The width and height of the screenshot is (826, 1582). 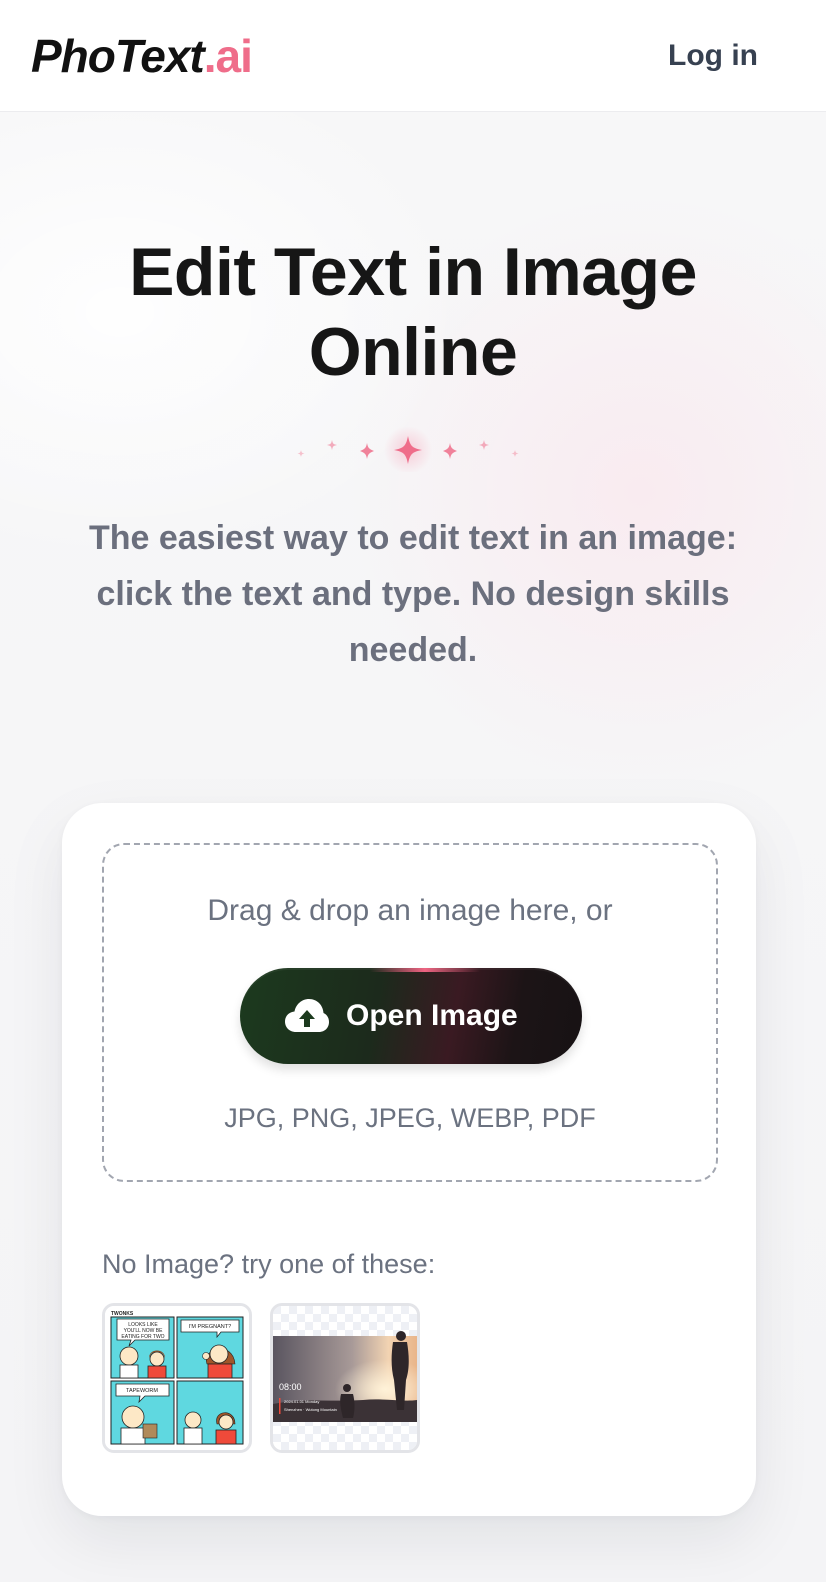 I want to click on cloud-upload-icon, so click(x=307, y=1015).